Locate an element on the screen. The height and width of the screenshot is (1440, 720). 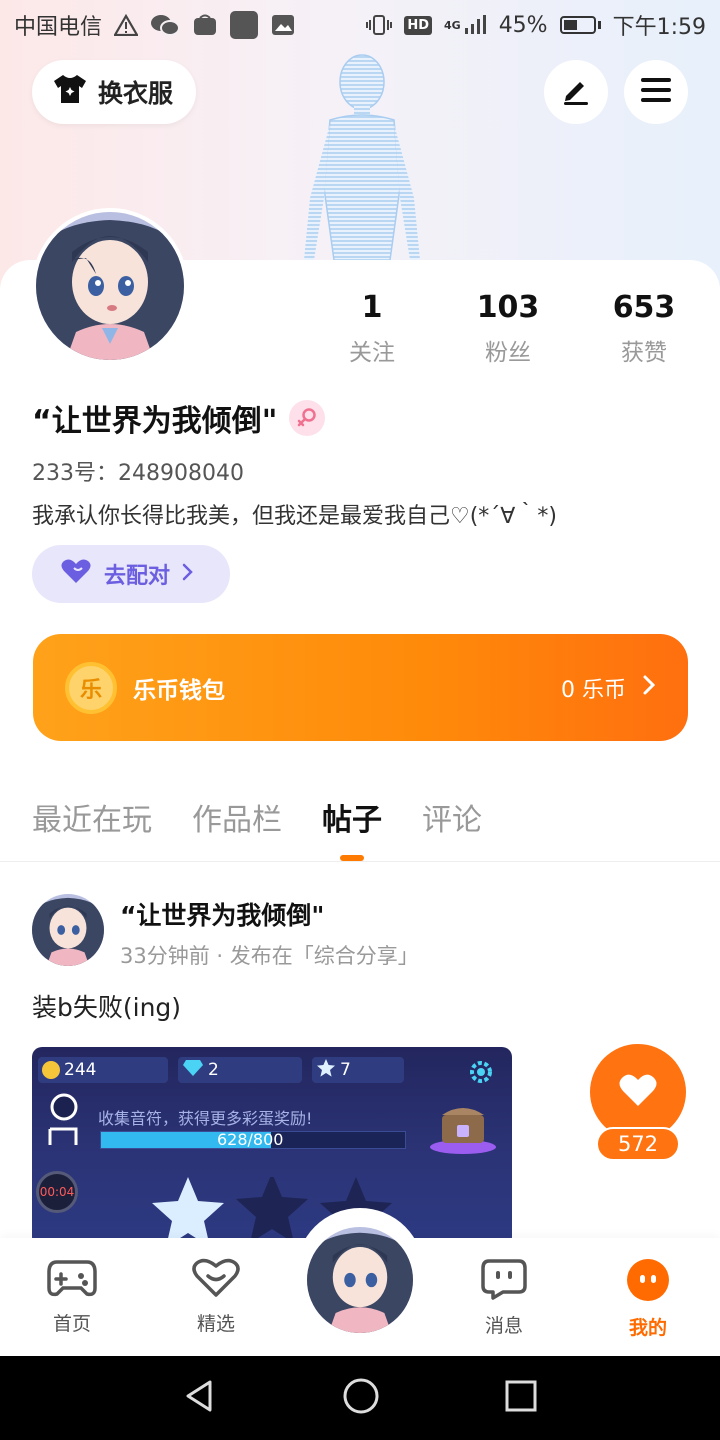
like-button is located at coordinates (638, 1092).